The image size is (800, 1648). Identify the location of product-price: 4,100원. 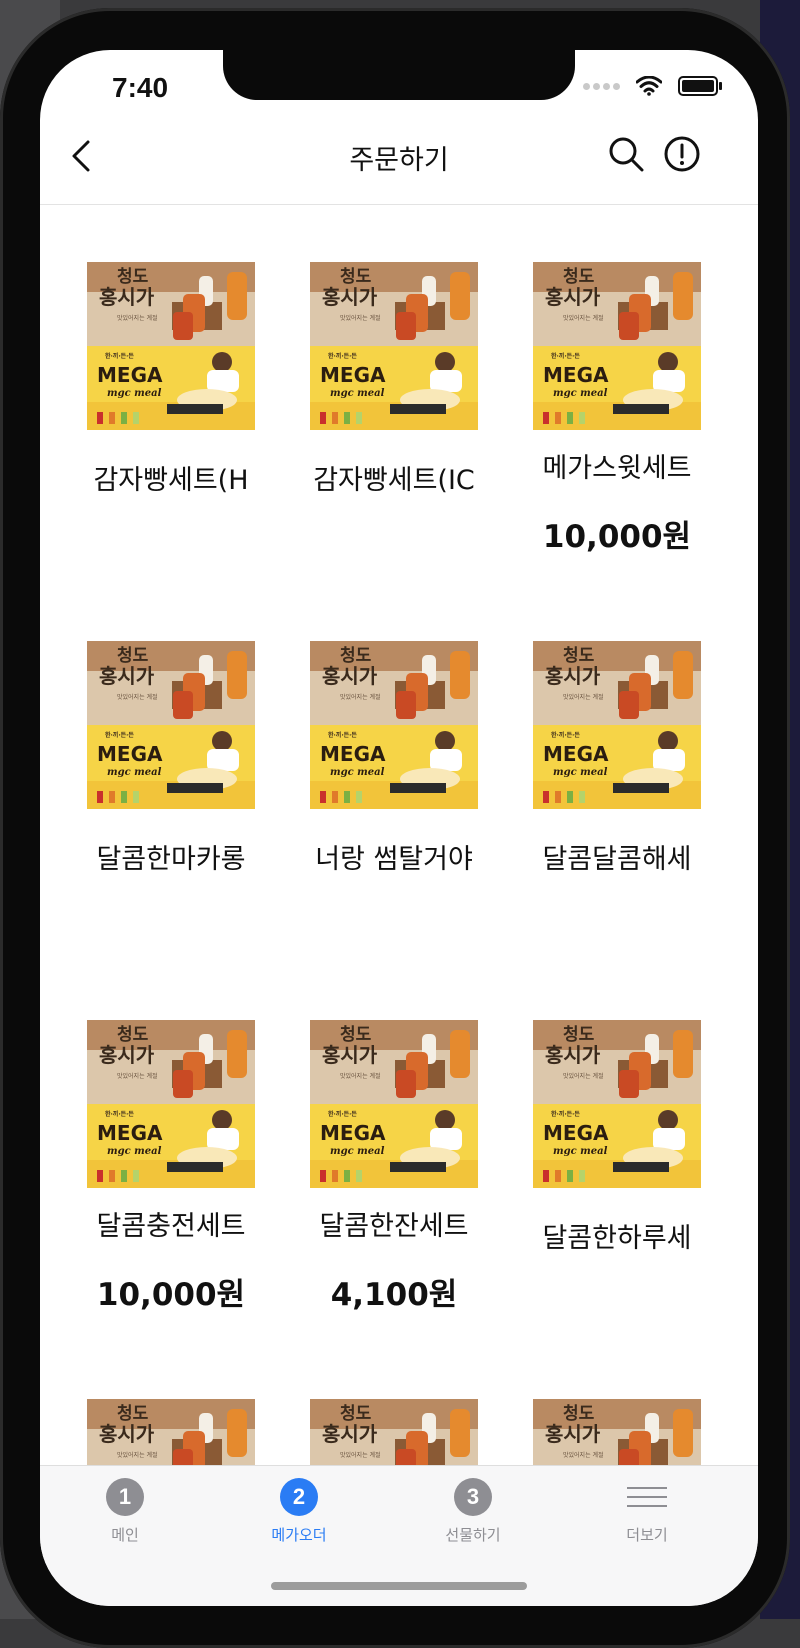
(394, 1295).